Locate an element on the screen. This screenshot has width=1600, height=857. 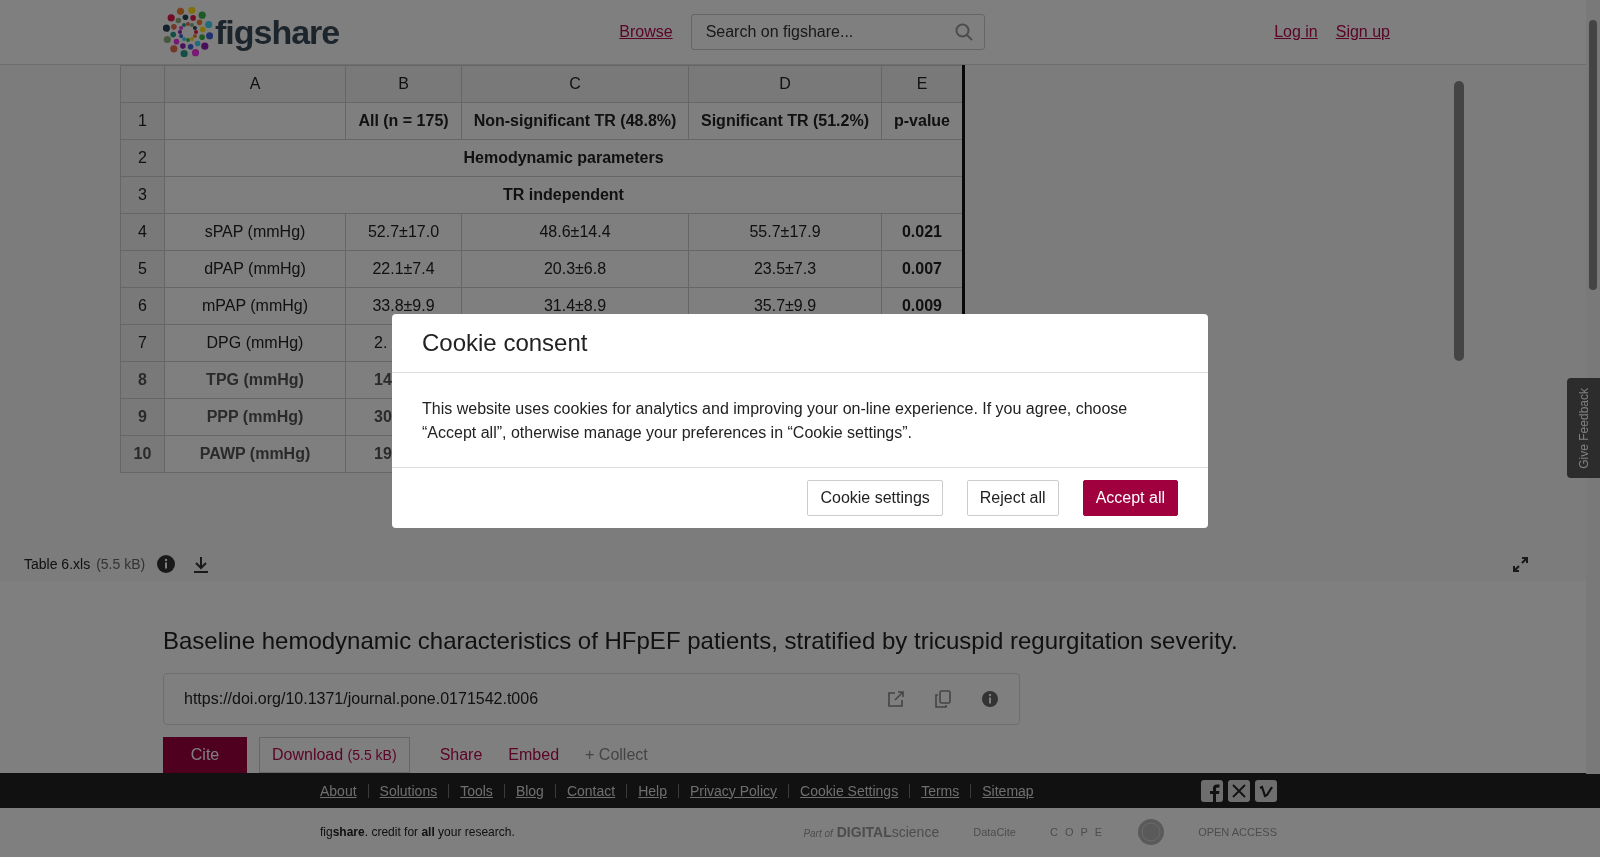
browse-link: Browse is located at coordinates (646, 32).